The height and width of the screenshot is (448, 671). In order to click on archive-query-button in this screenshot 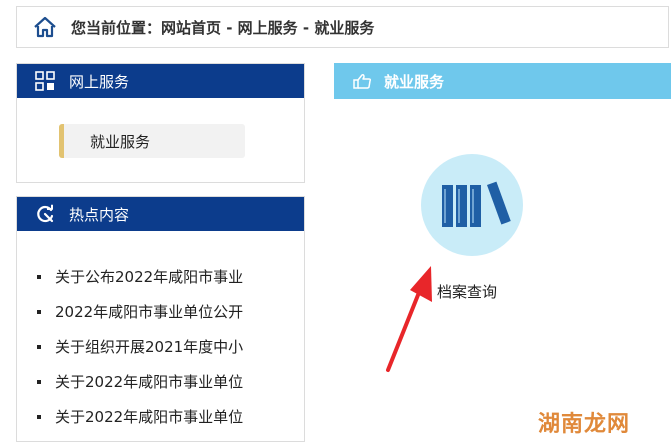, I will do `click(472, 205)`.